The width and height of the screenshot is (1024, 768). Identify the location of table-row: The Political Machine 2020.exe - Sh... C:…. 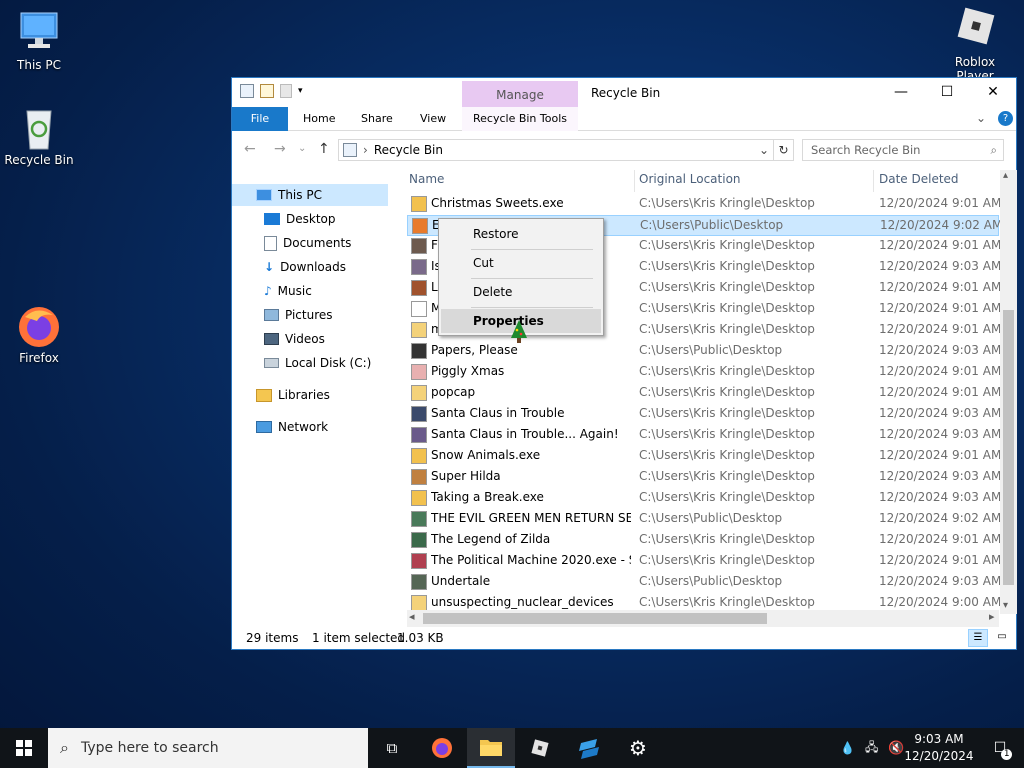
(704, 561).